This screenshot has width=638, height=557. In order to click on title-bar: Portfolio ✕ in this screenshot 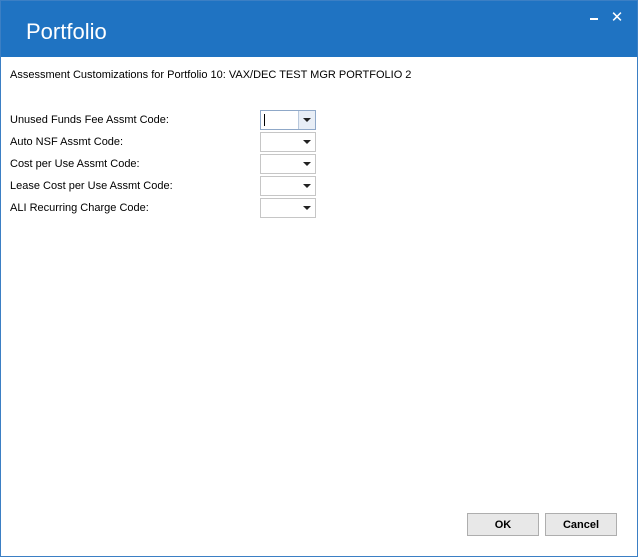, I will do `click(319, 29)`.